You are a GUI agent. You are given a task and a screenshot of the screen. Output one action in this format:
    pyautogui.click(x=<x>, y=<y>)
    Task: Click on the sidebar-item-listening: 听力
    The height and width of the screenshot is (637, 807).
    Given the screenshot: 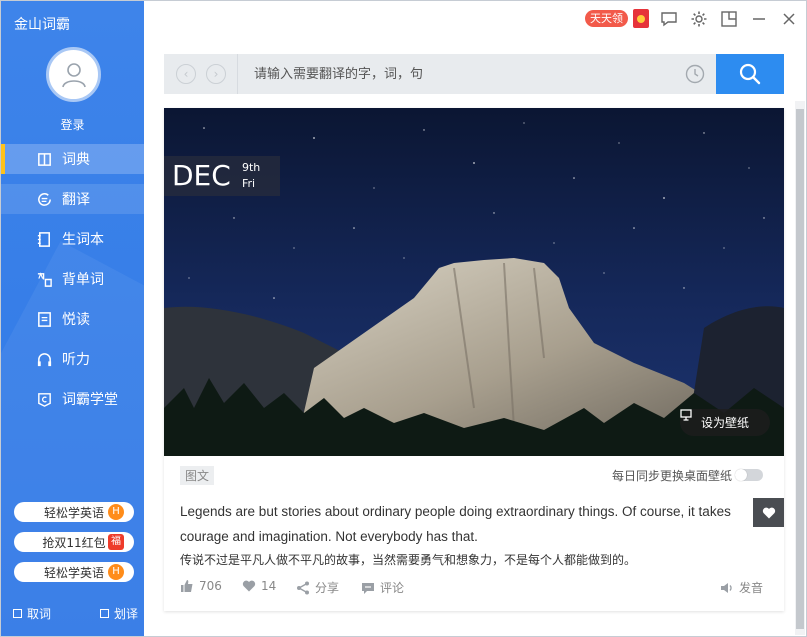 What is the action you would take?
    pyautogui.click(x=72, y=359)
    